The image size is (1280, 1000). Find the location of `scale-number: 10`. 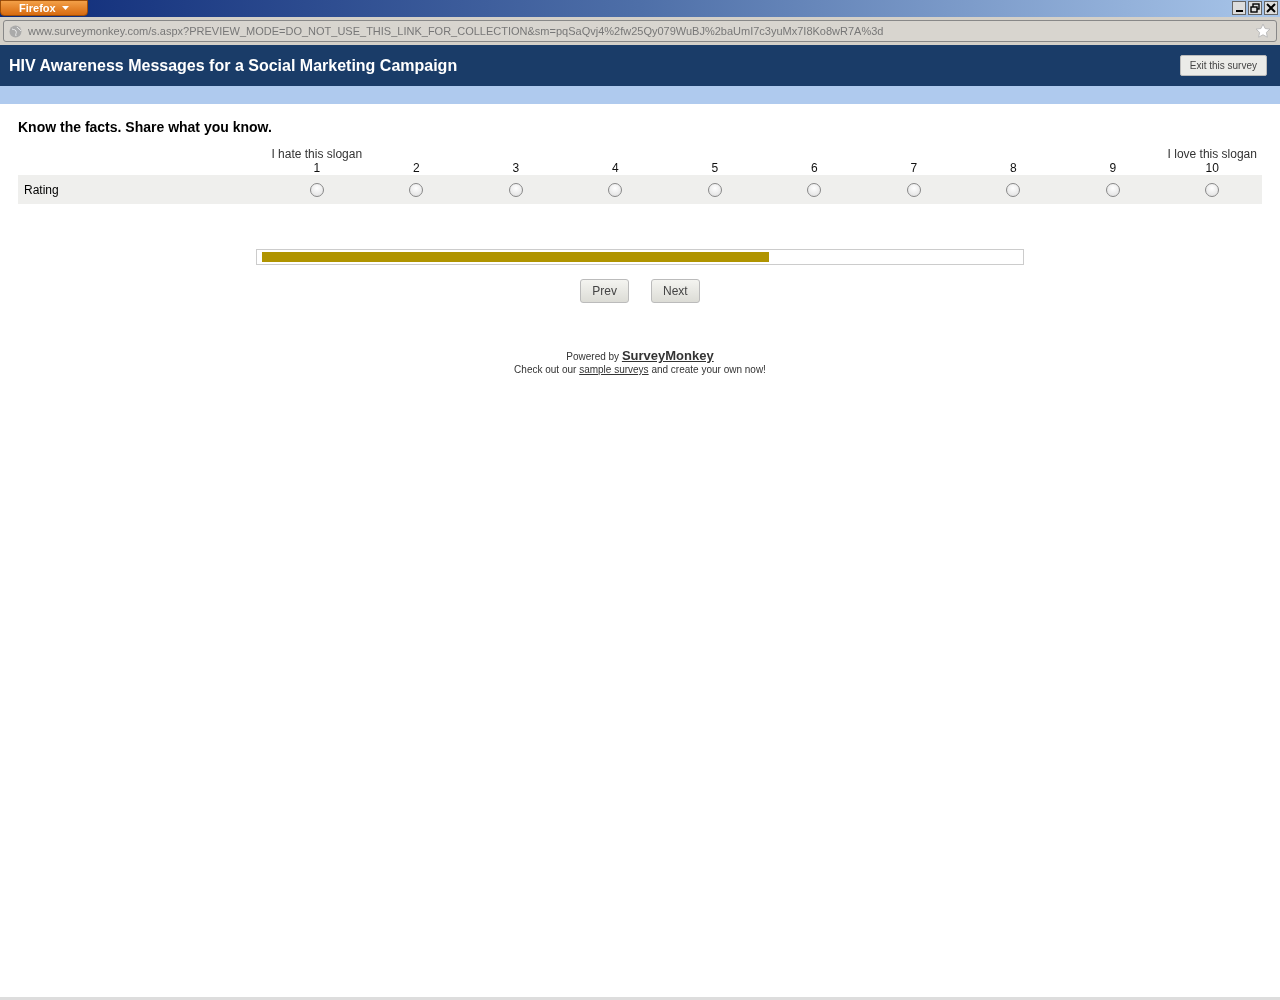

scale-number: 10 is located at coordinates (1212, 168).